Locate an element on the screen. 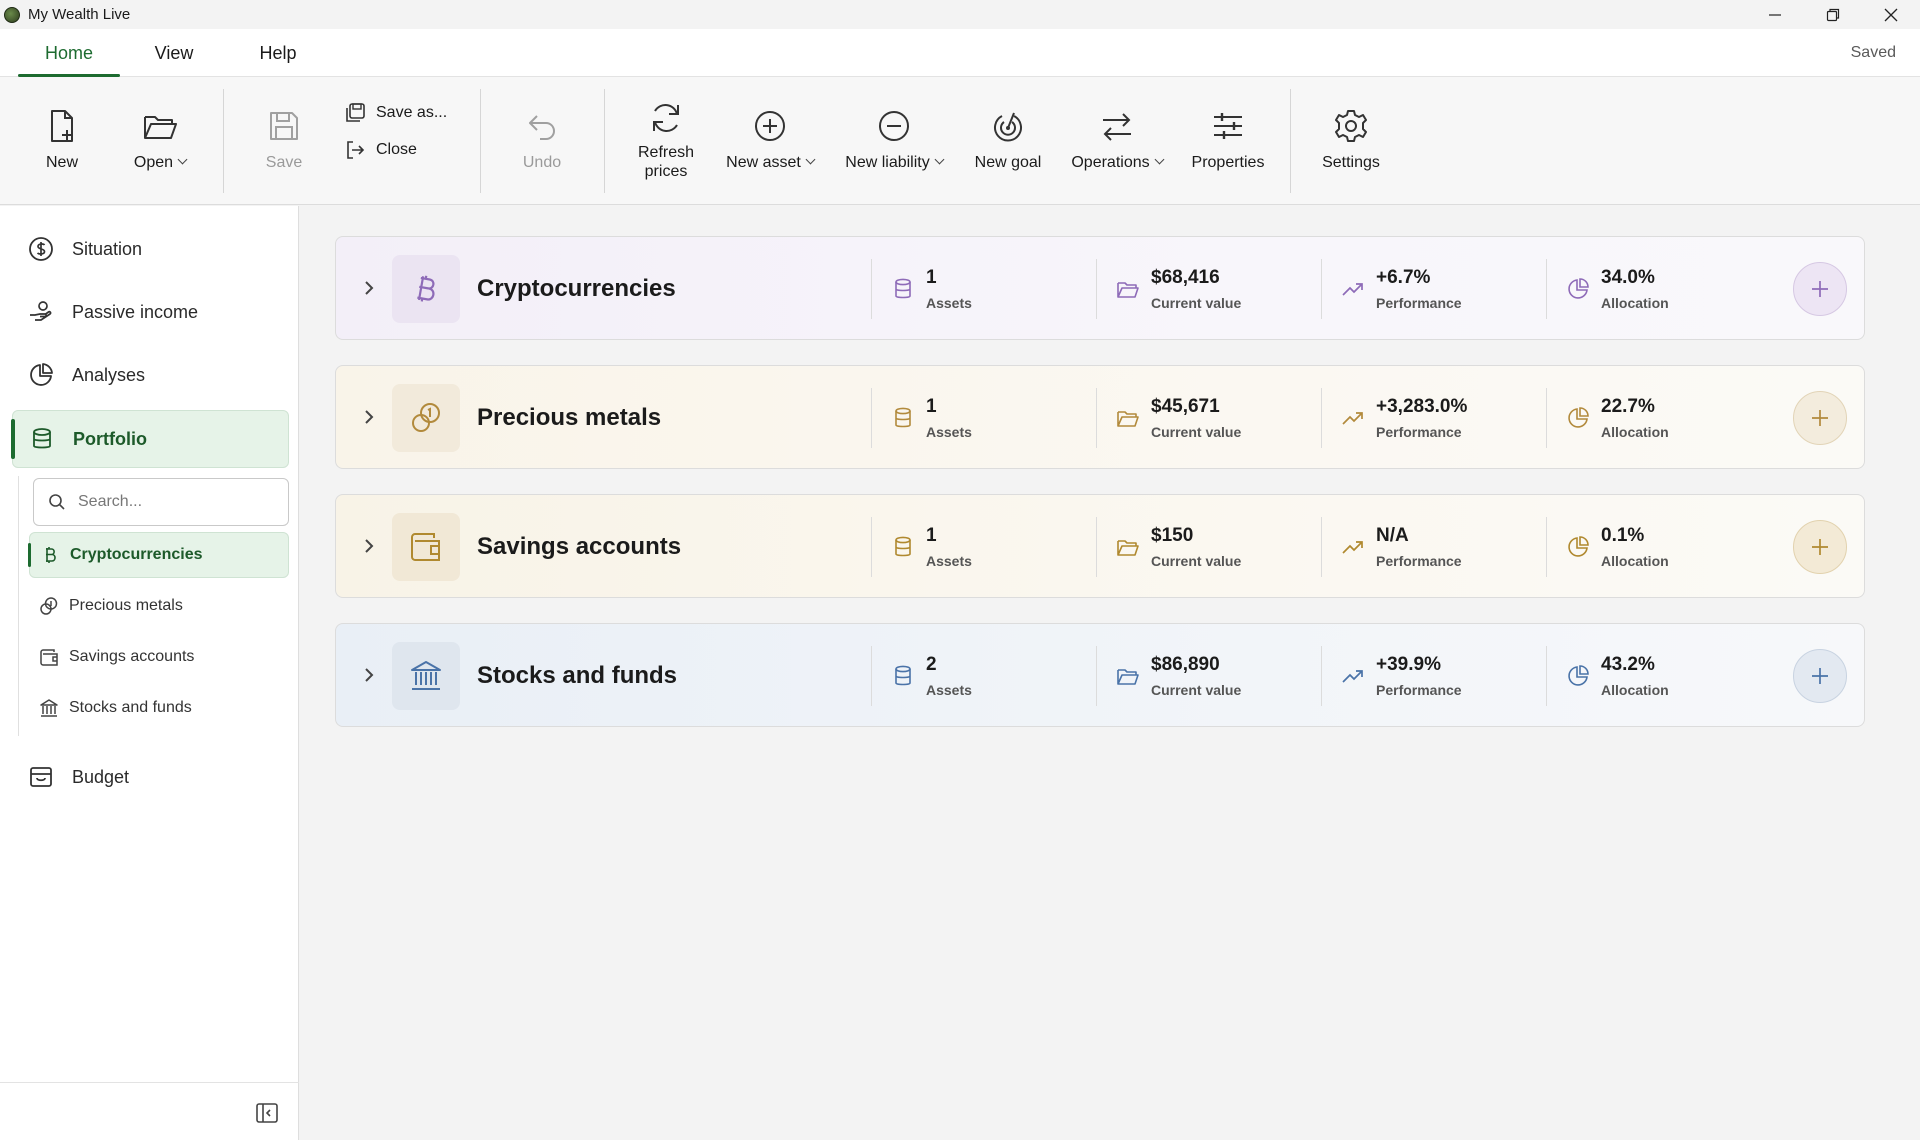 This screenshot has width=1920, height=1140. close-file-button: Close is located at coordinates (380, 150).